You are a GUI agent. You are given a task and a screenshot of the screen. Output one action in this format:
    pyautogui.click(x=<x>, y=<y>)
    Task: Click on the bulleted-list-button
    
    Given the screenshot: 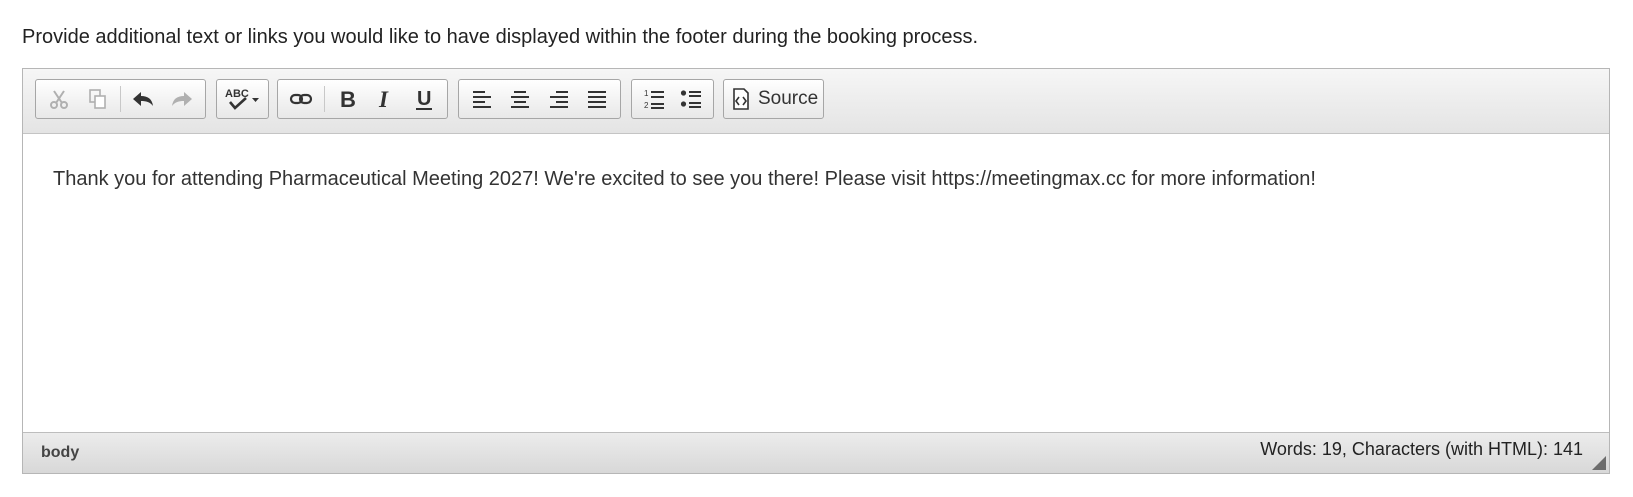 What is the action you would take?
    pyautogui.click(x=691, y=99)
    